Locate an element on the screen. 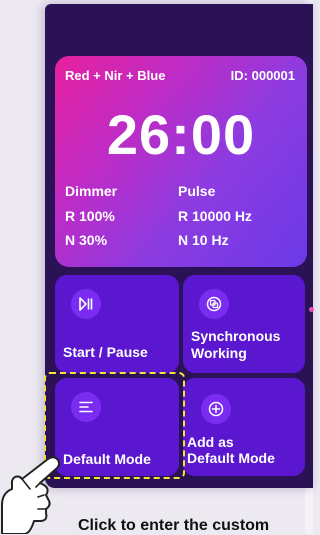 This screenshot has width=320, height=535. synchronous-label-line2: Working is located at coordinates (219, 353).